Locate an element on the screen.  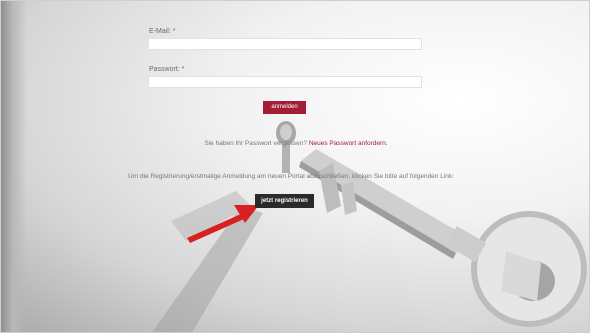
reset-password-link: Neues Passwort anfordern. is located at coordinates (348, 143).